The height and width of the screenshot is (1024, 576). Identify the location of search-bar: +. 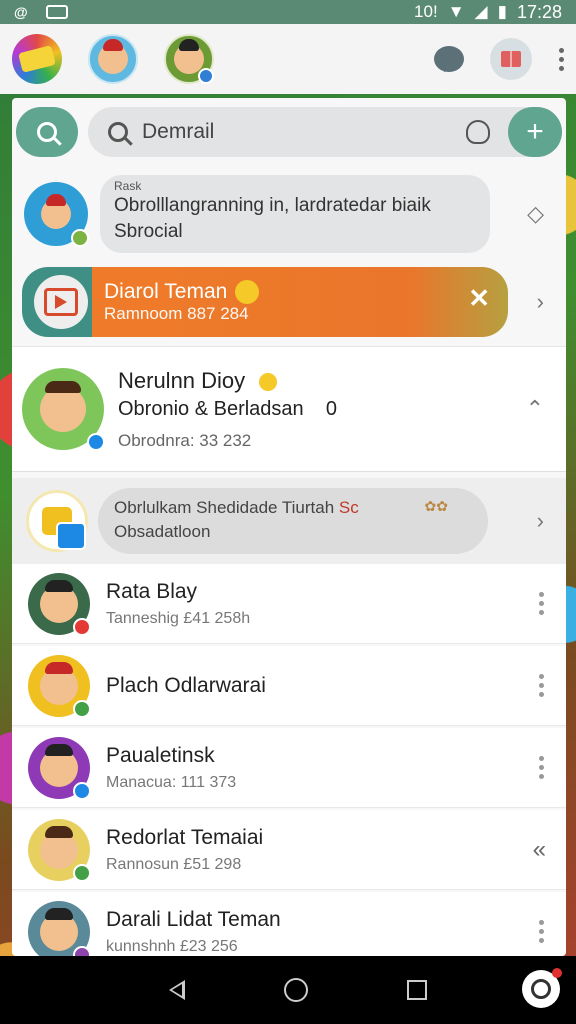
(325, 132).